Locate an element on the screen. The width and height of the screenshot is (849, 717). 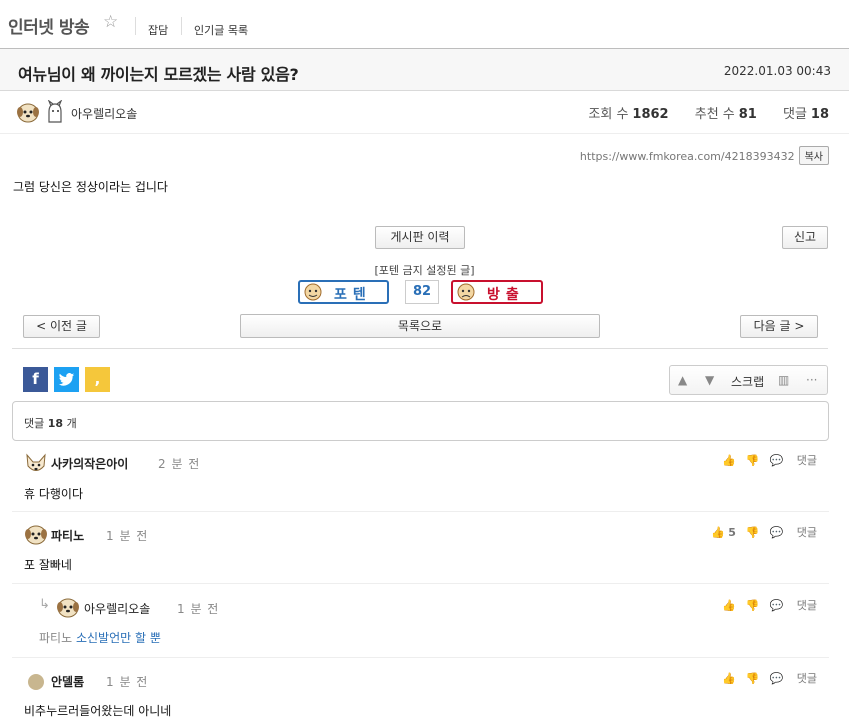
release-button: 방출 is located at coordinates (497, 292).